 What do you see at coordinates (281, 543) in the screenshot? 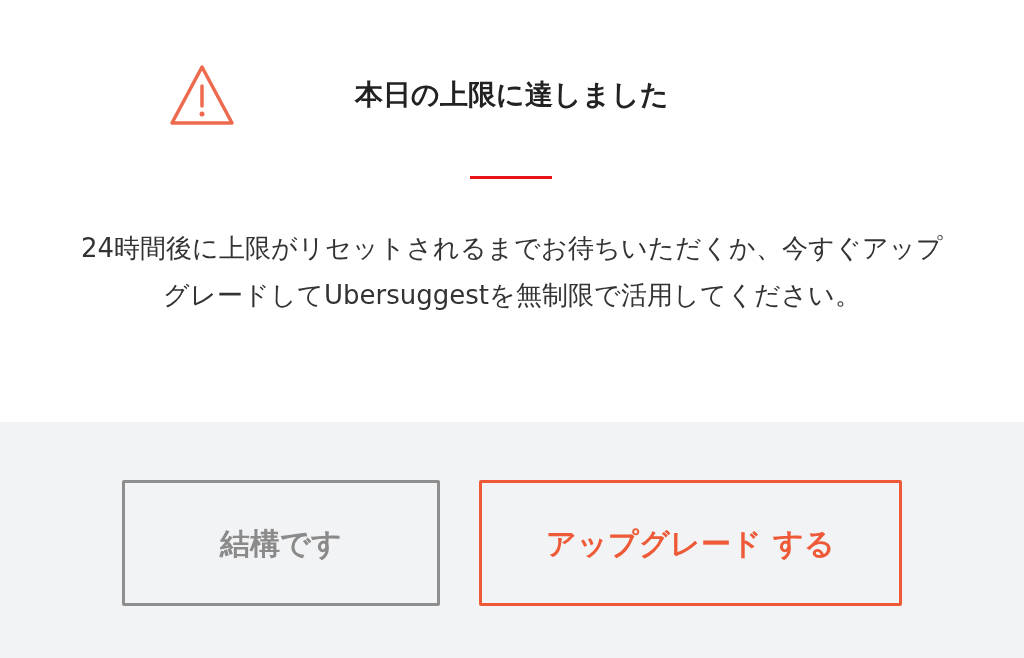
I see `decline-button: 結構です` at bounding box center [281, 543].